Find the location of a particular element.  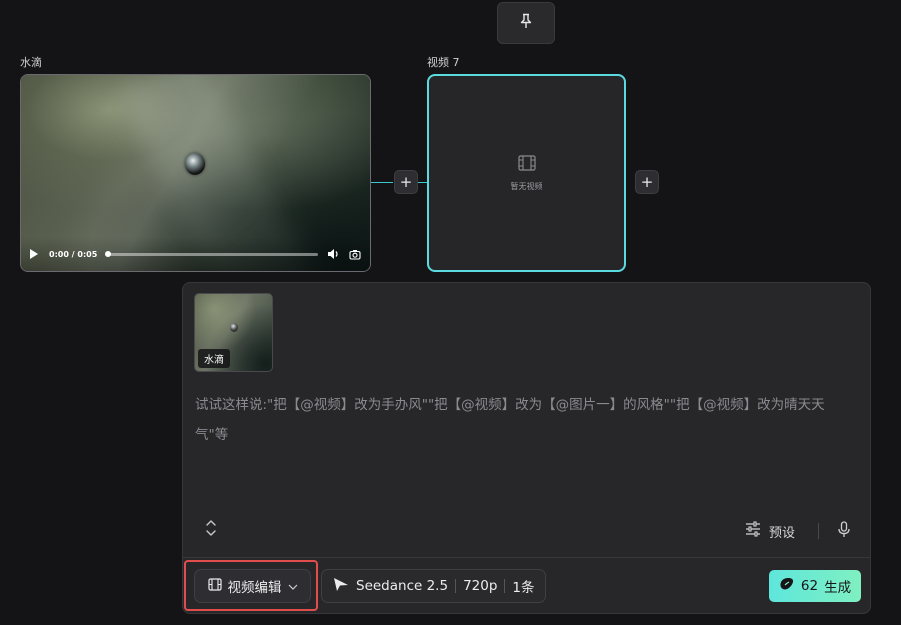

source-video-node: 0:00 / 0:05 is located at coordinates (195, 173).